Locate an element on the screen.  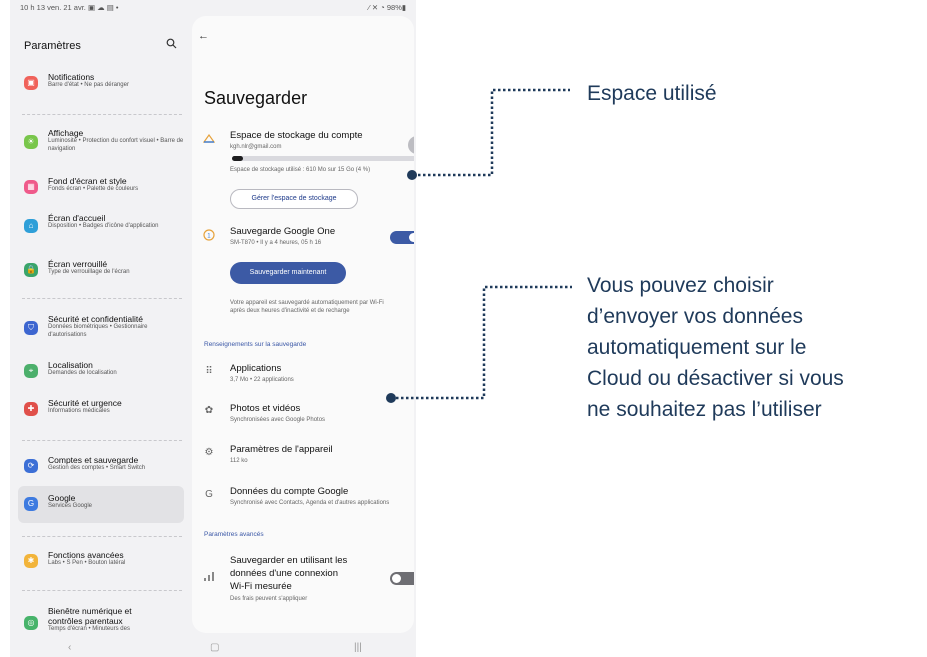
apps-grid-icon: ⠿ is located at coordinates (209, 371).